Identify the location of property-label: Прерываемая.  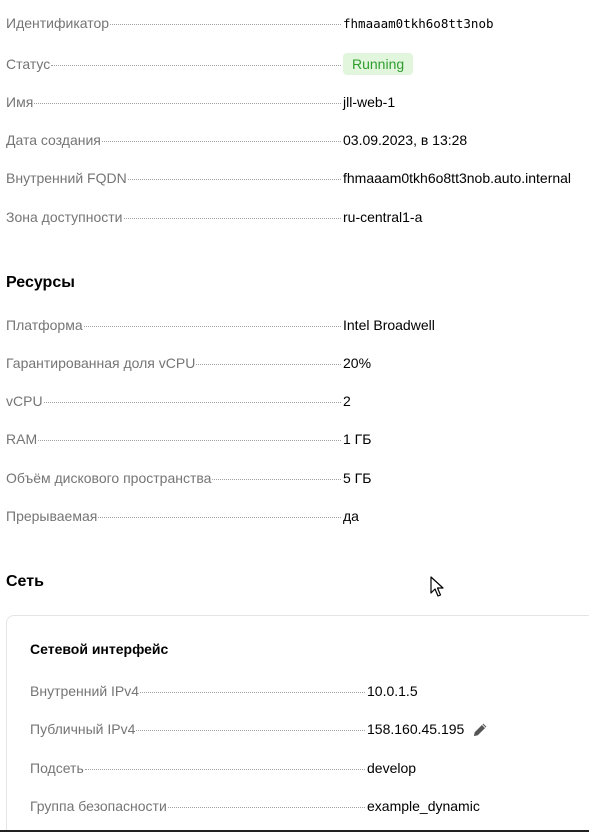
(52, 516).